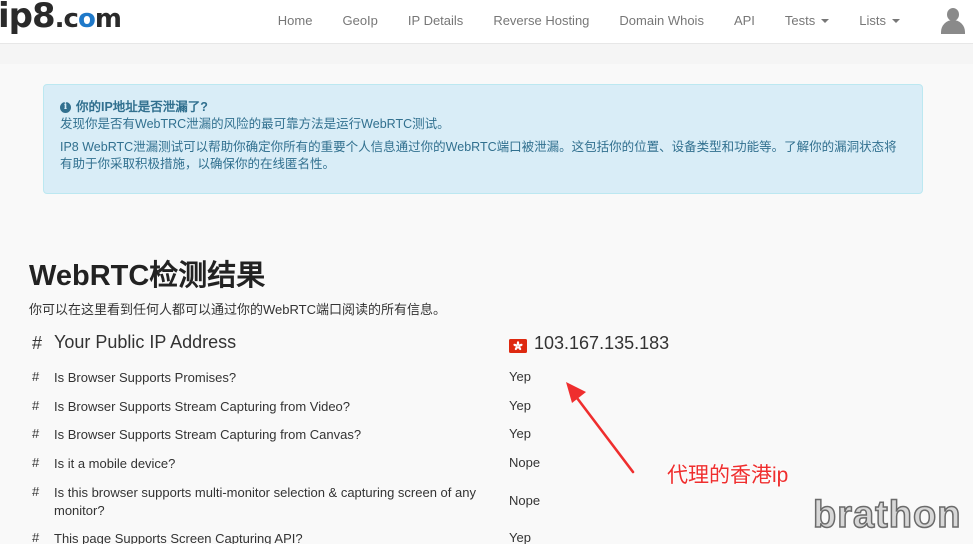 This screenshot has width=973, height=544. I want to click on alert-title-text: 你的IP地址是否泄漏了?, so click(142, 107).